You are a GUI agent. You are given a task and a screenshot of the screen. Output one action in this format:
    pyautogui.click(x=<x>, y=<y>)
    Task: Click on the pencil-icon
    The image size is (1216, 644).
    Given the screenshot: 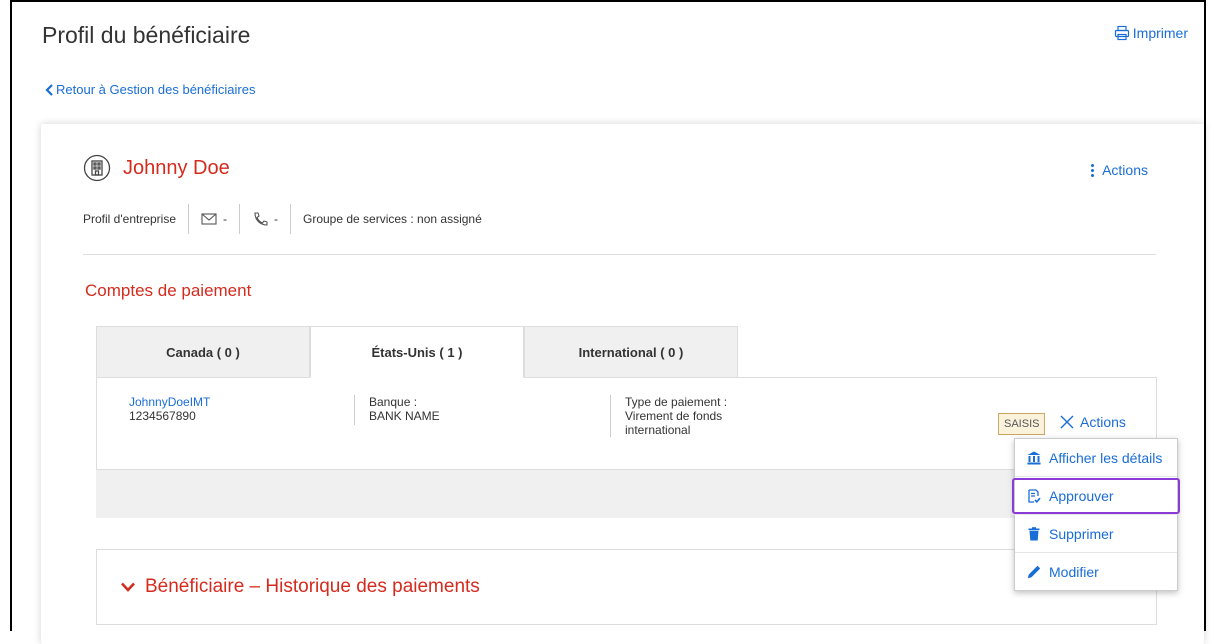 What is the action you would take?
    pyautogui.click(x=1034, y=572)
    